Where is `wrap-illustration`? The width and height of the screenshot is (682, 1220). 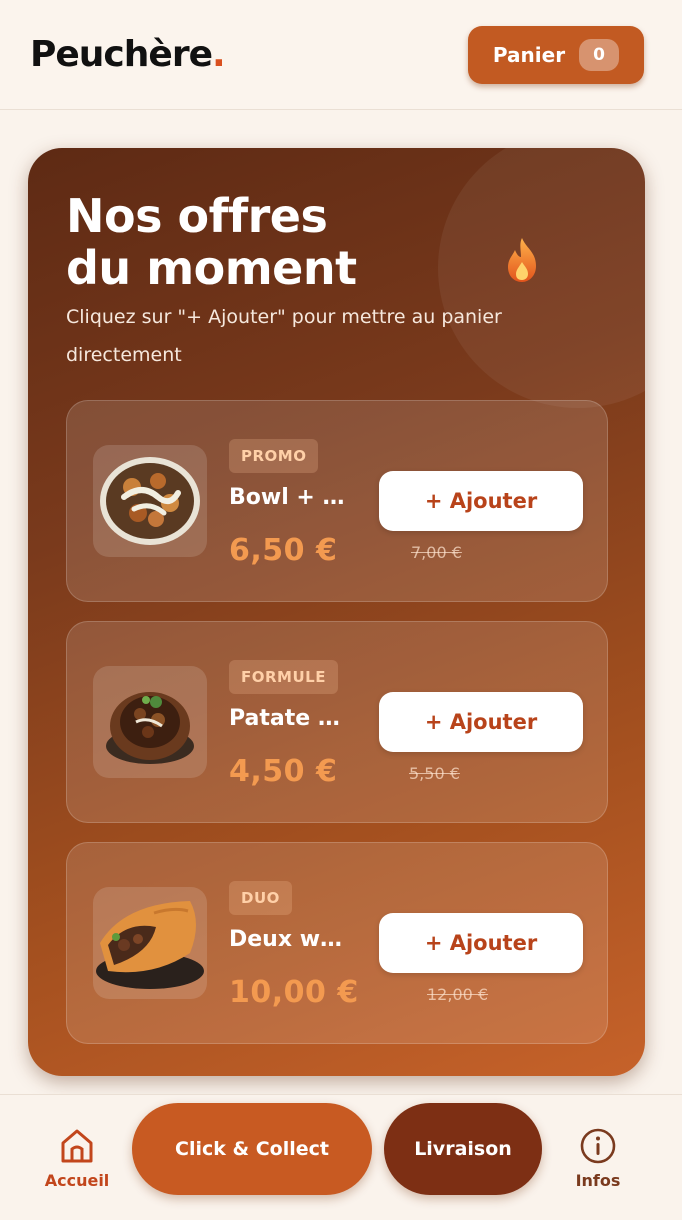
wrap-illustration is located at coordinates (150, 945).